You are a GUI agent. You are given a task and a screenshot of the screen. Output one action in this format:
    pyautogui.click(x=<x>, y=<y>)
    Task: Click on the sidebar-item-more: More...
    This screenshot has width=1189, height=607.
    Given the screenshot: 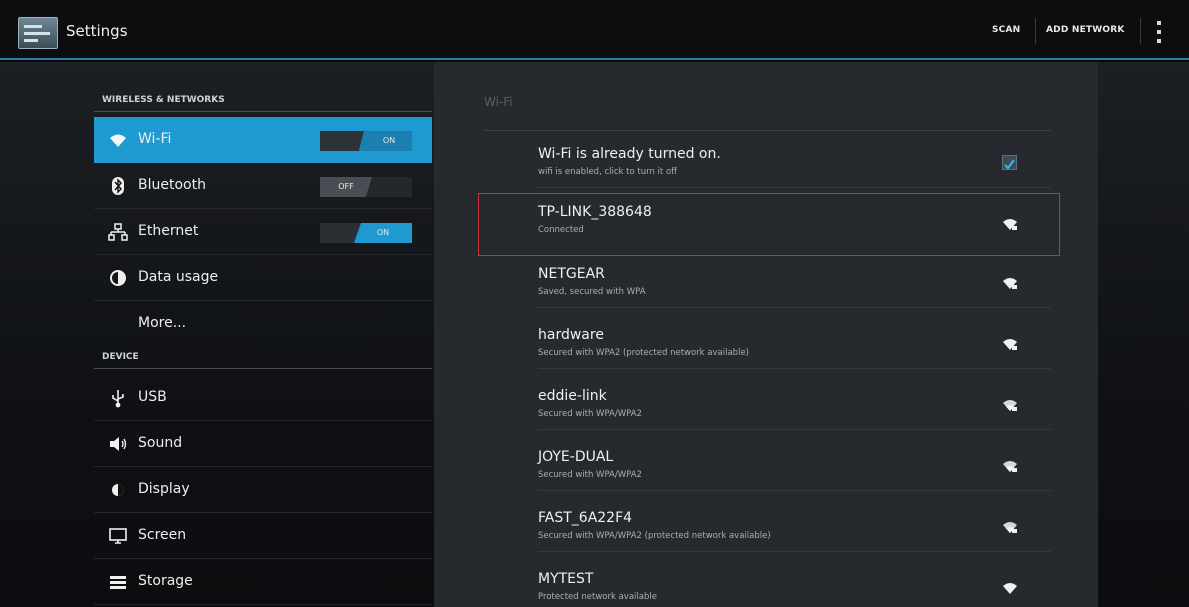 What is the action you would take?
    pyautogui.click(x=263, y=322)
    